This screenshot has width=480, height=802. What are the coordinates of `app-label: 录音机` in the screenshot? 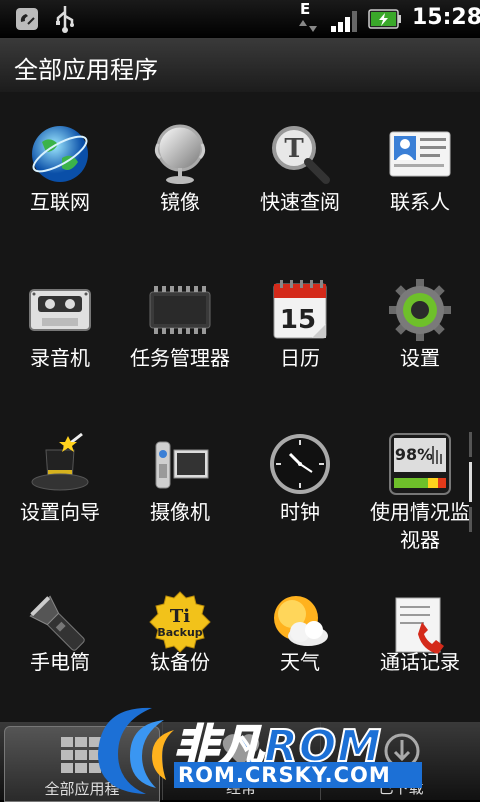 It's located at (60, 358).